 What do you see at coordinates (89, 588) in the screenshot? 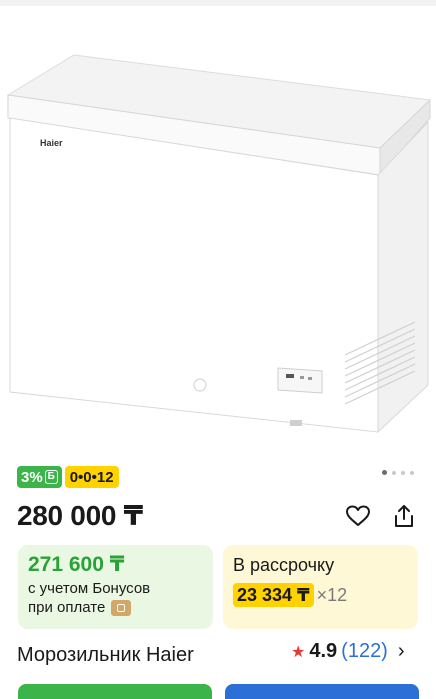
I see `bonus-note-line1: с учетом Бонусов` at bounding box center [89, 588].